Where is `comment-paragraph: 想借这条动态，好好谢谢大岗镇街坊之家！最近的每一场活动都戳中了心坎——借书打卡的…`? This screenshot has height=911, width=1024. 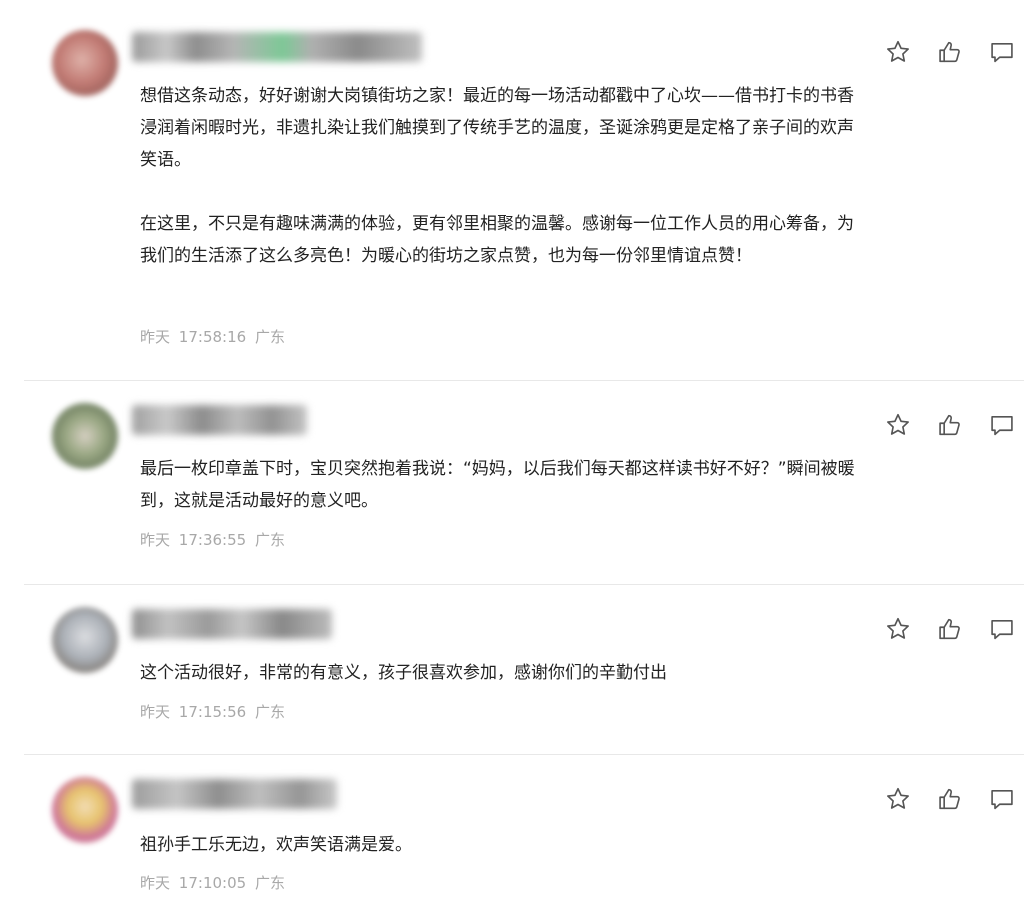
comment-paragraph: 想借这条动态，好好谢谢大岗镇街坊之家！最近的每一场活动都戳中了心坎——借书打卡的… is located at coordinates (497, 128).